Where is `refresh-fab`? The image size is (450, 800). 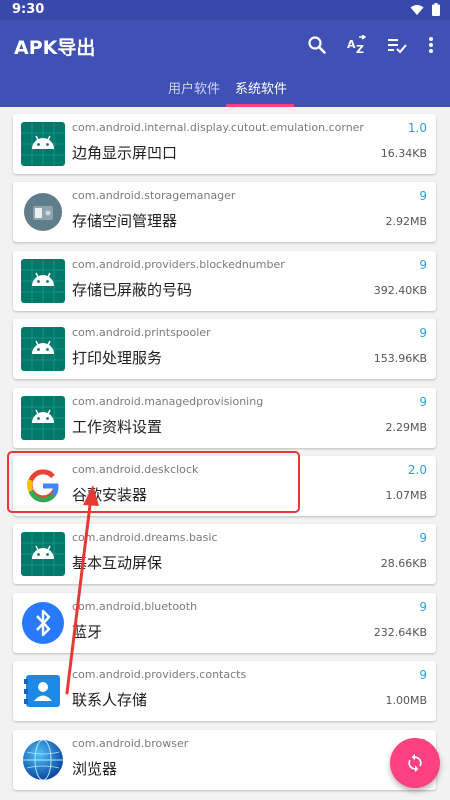 refresh-fab is located at coordinates (415, 763).